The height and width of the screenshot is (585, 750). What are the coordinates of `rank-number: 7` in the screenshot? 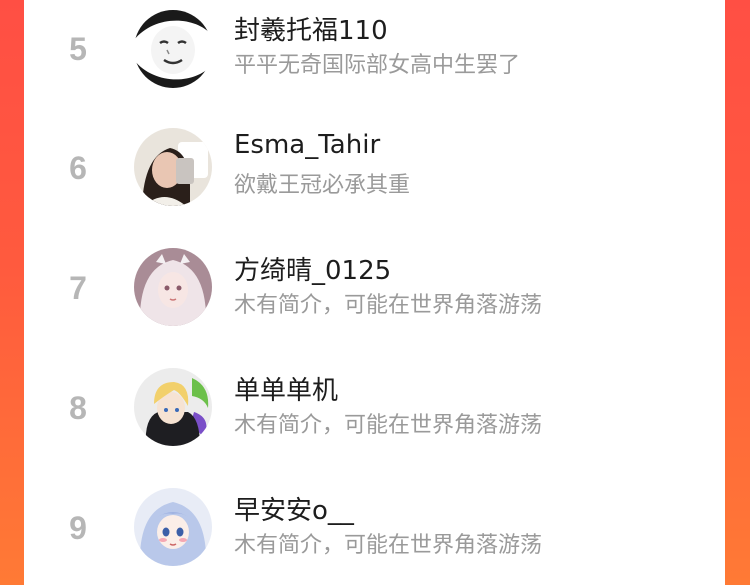 It's located at (78, 288).